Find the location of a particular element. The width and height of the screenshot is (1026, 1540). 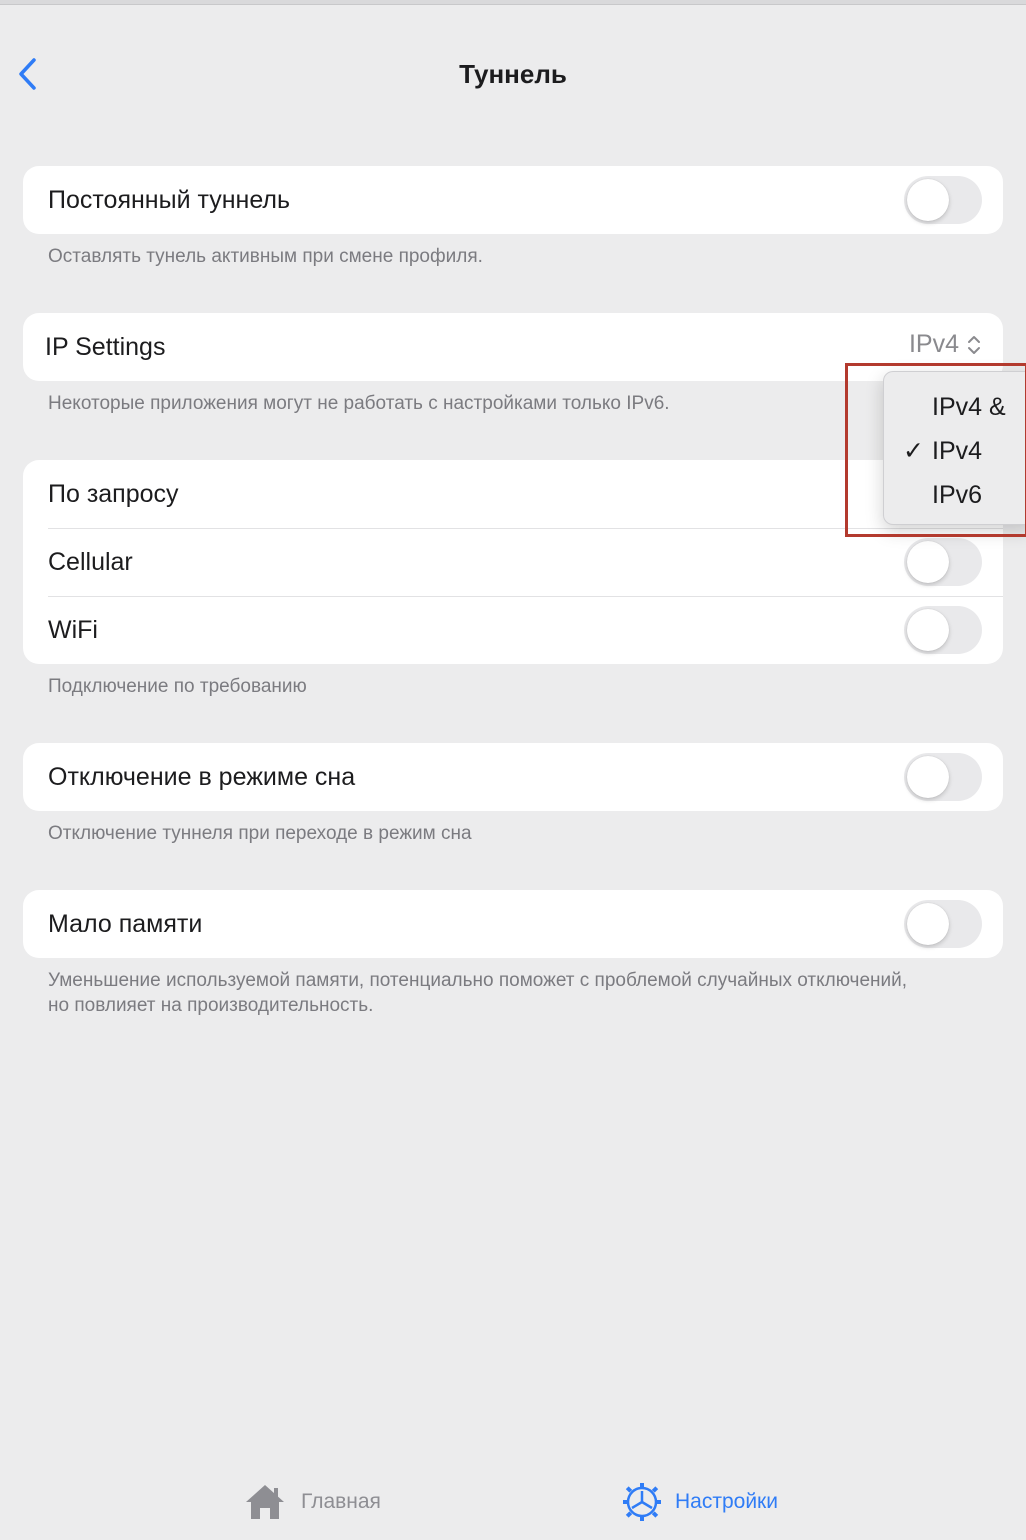

navigation-bar: Туннель is located at coordinates (513, 75).